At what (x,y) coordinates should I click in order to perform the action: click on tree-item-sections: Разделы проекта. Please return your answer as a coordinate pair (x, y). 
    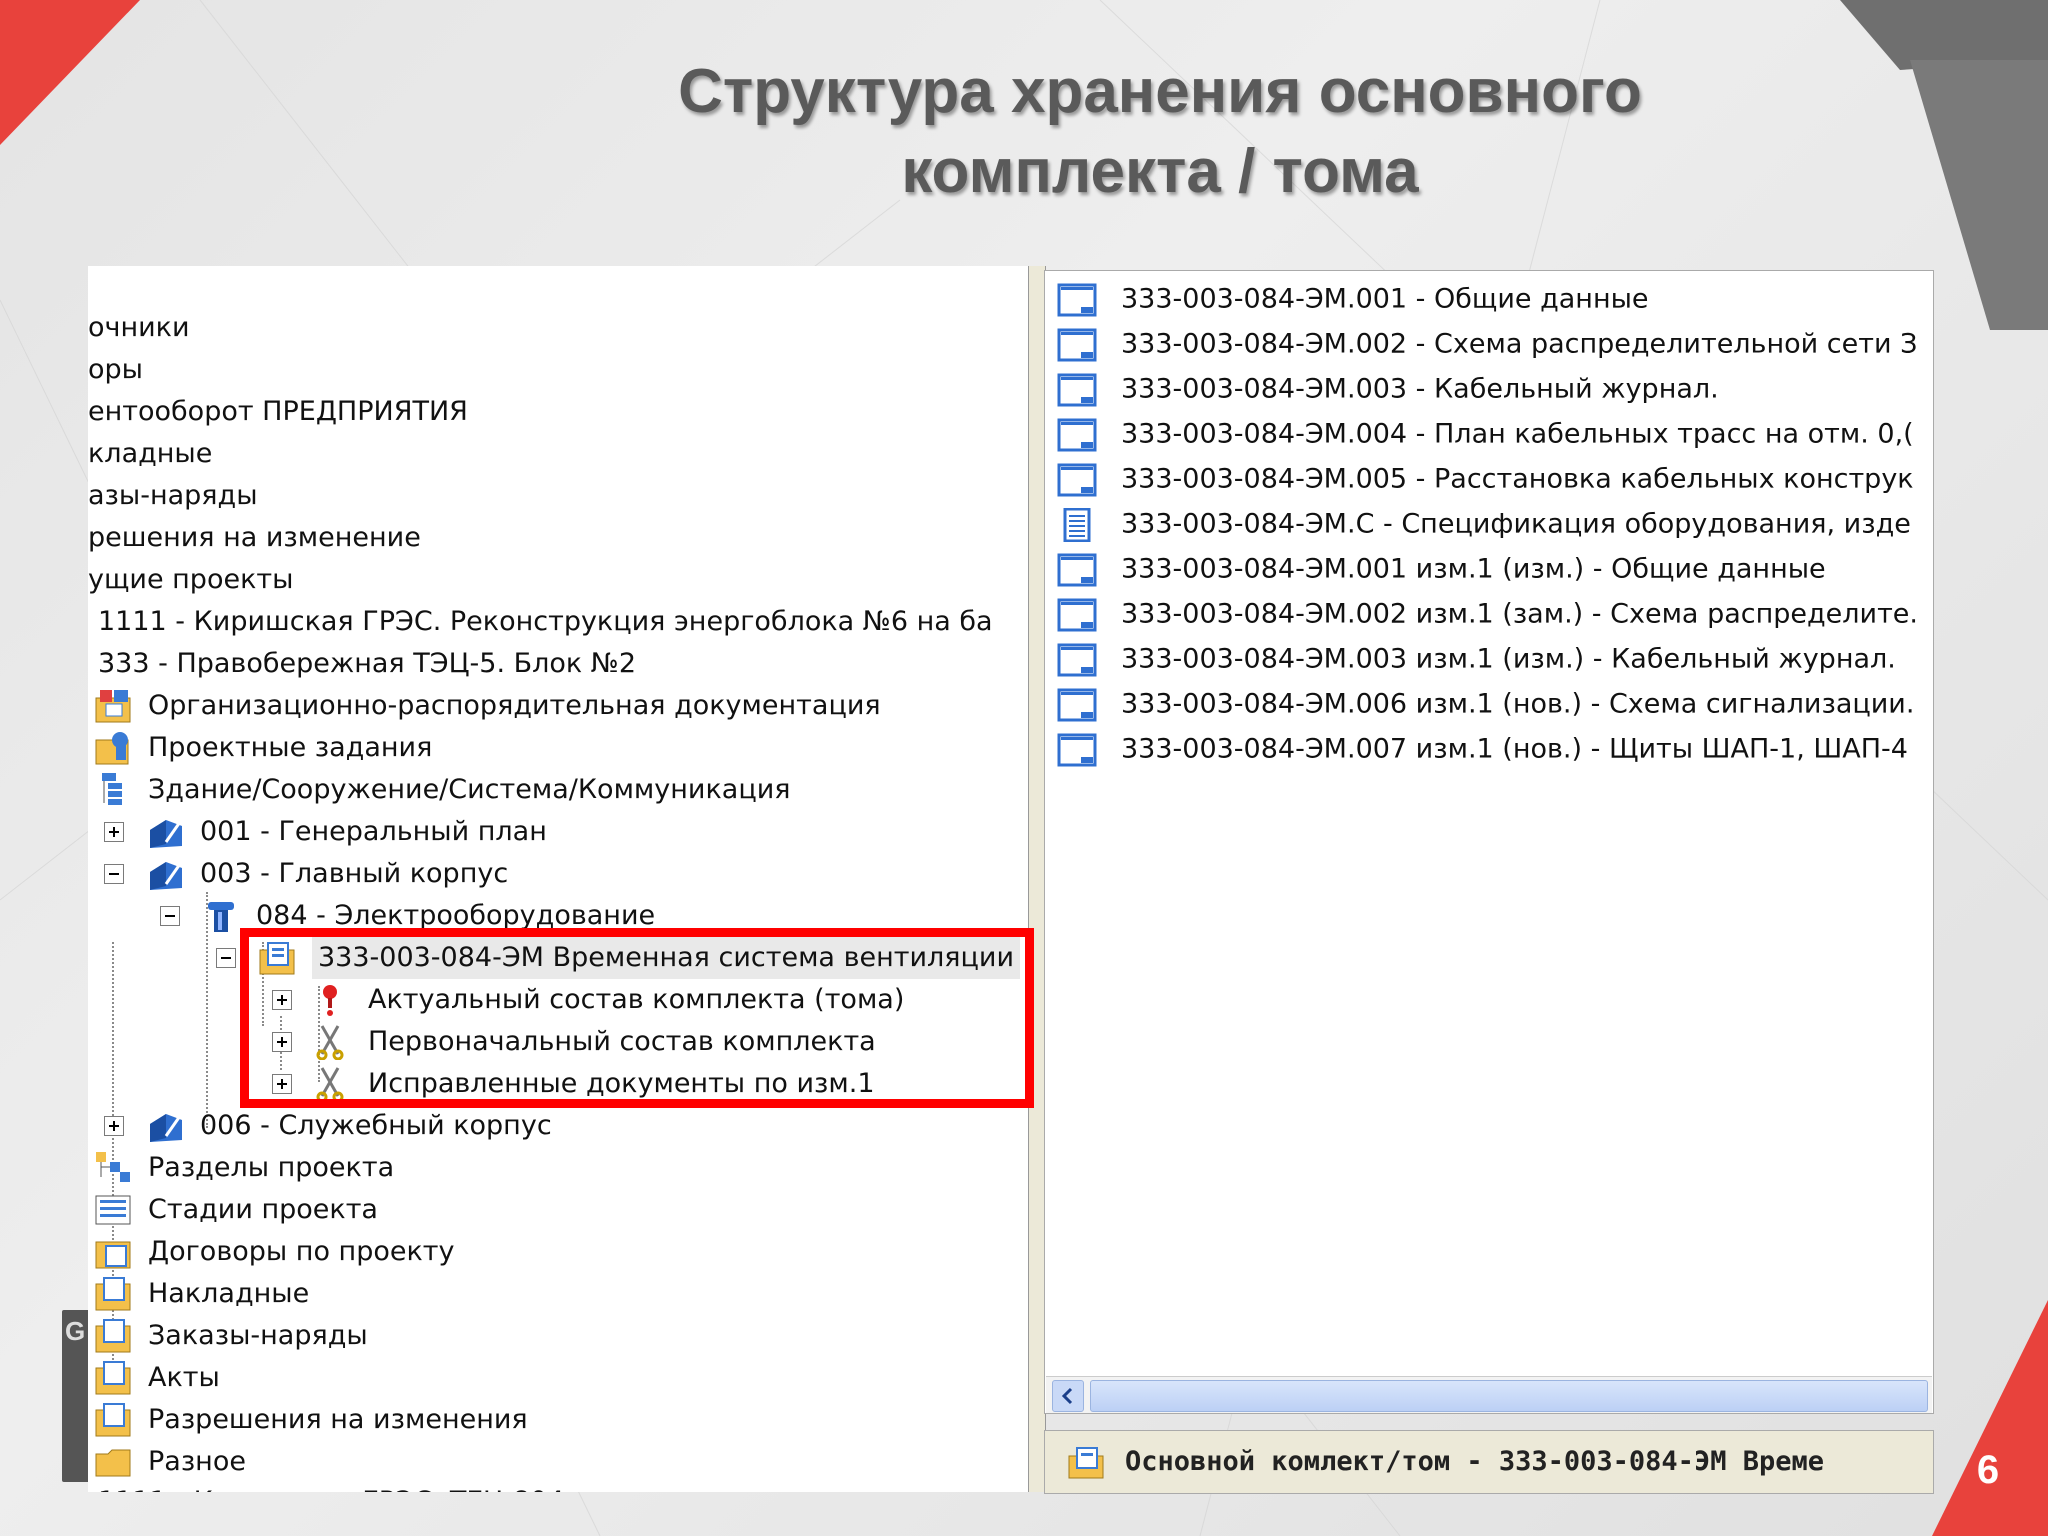
    Looking at the image, I should click on (244, 1167).